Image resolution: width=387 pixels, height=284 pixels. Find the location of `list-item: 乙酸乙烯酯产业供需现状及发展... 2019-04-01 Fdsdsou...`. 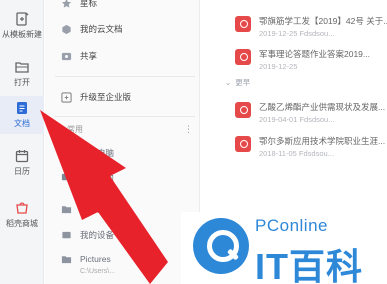

list-item: 乙酸乙烯酯产业供需现状及发展... 2019-04-01 Fdsdsou... is located at coordinates (294, 116).